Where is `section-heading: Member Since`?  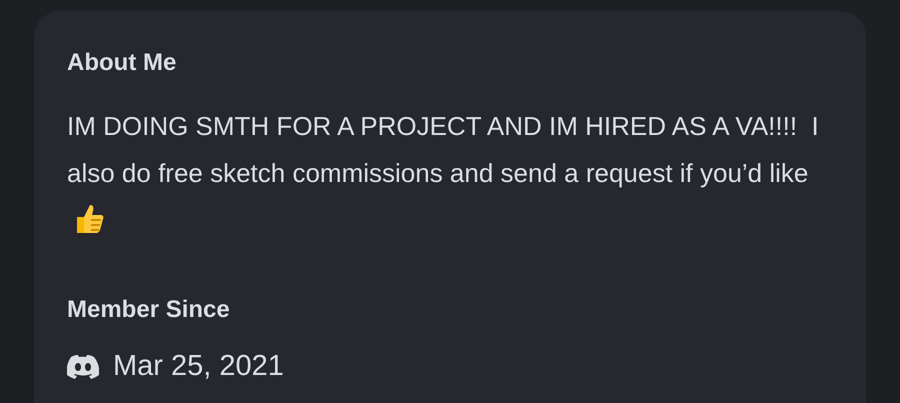 section-heading: Member Since is located at coordinates (149, 310).